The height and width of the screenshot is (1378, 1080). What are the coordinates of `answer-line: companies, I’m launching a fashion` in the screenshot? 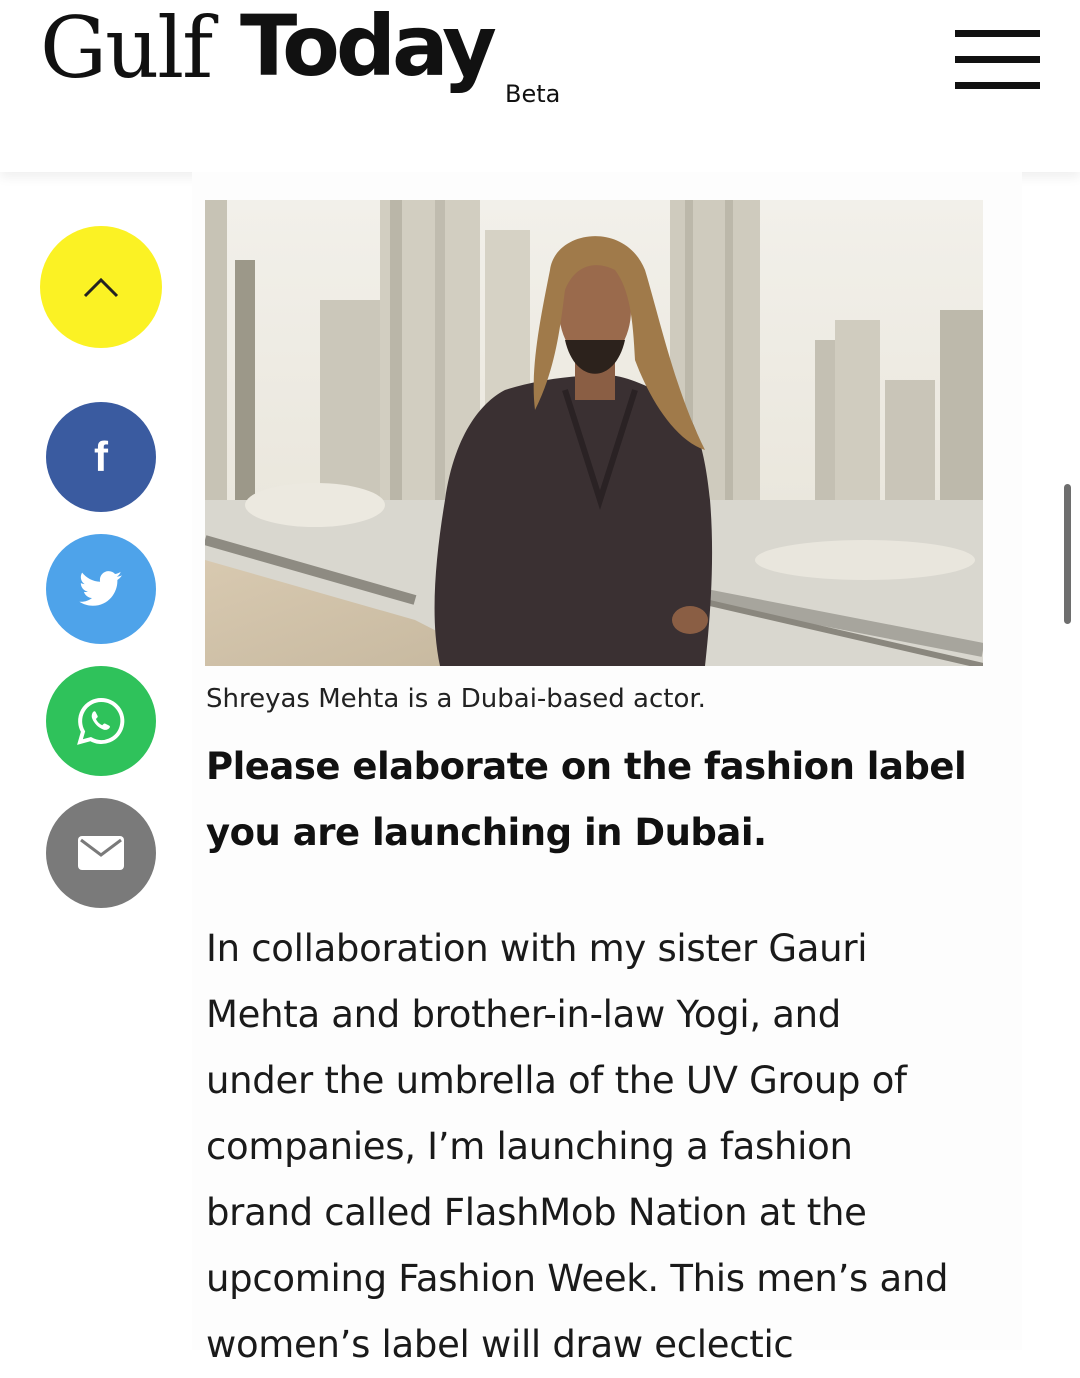 It's located at (529, 1146).